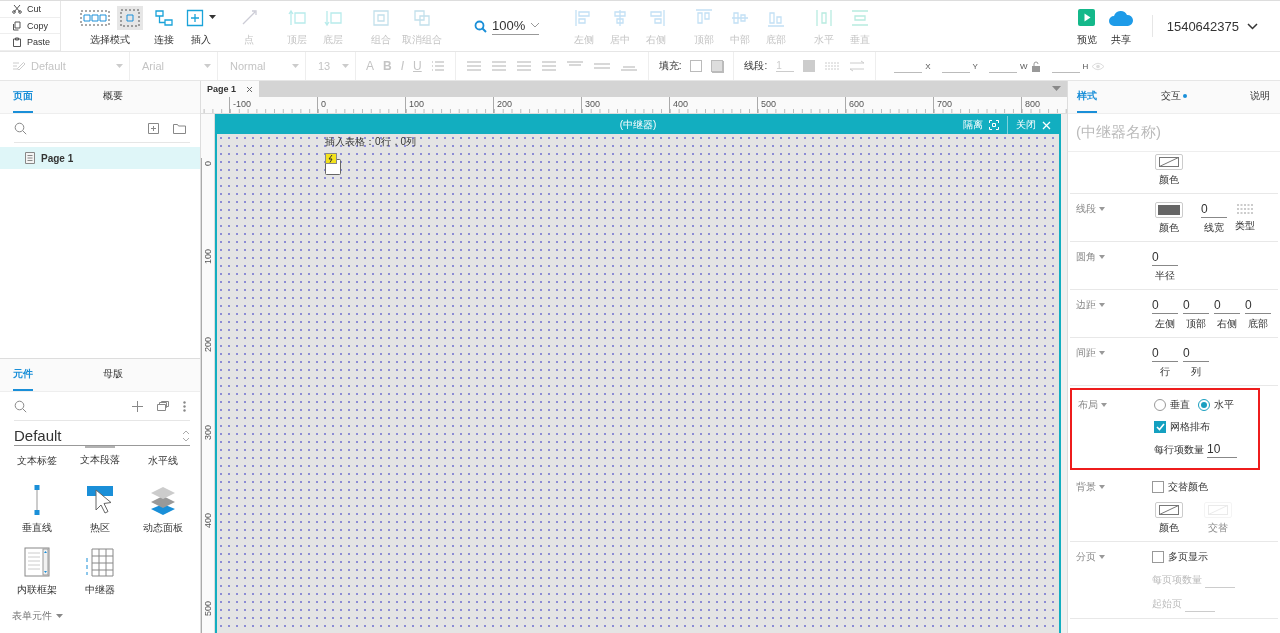  What do you see at coordinates (110, 39) in the screenshot?
I see `tool-label: 选择模式` at bounding box center [110, 39].